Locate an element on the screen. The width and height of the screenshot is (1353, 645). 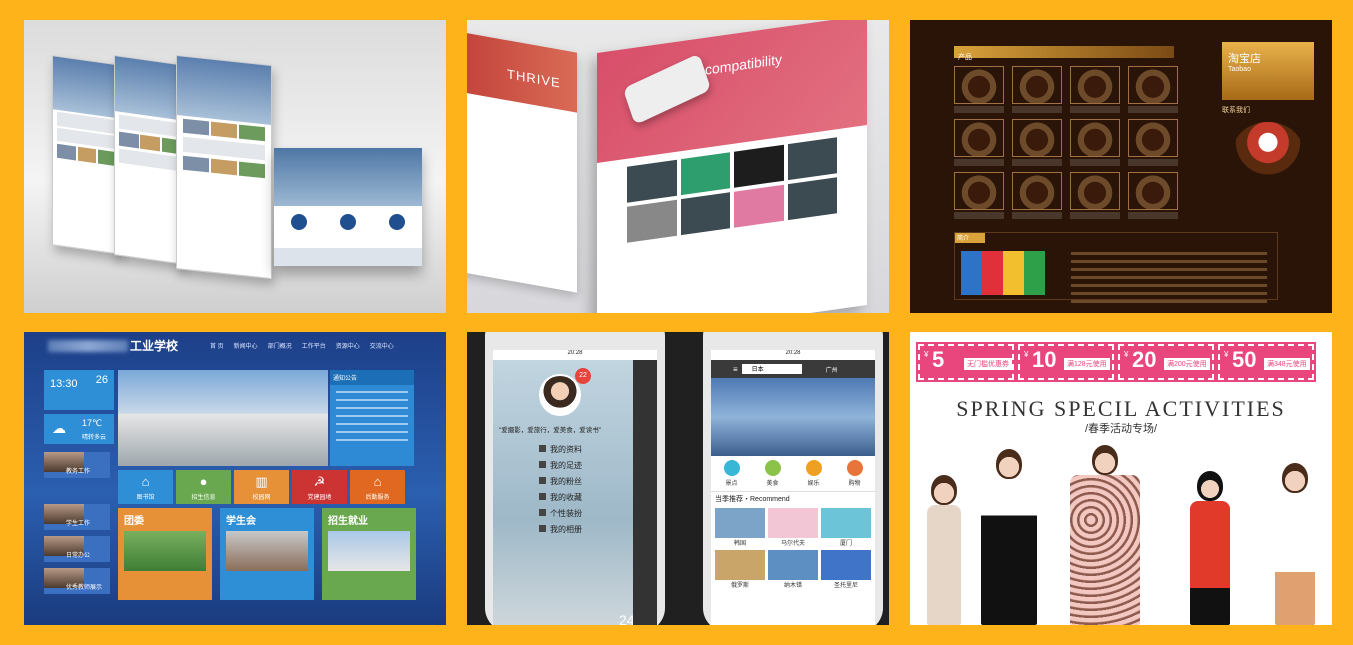
clock-widget: 13:30 26 is located at coordinates (79, 390).